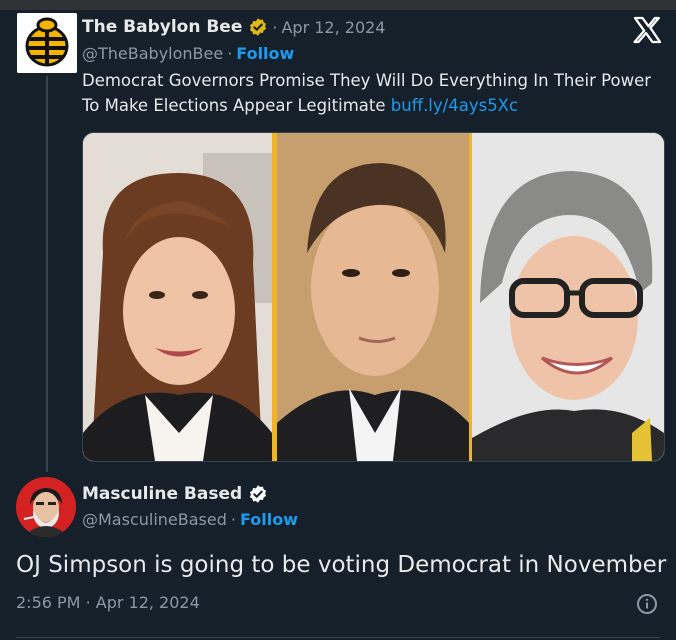  What do you see at coordinates (338, 637) in the screenshot?
I see `bottom-divider` at bounding box center [338, 637].